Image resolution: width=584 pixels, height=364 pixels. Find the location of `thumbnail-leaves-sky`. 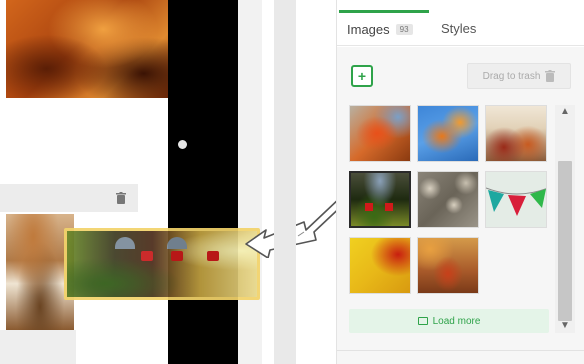

thumbnail-leaves-sky is located at coordinates (448, 133).